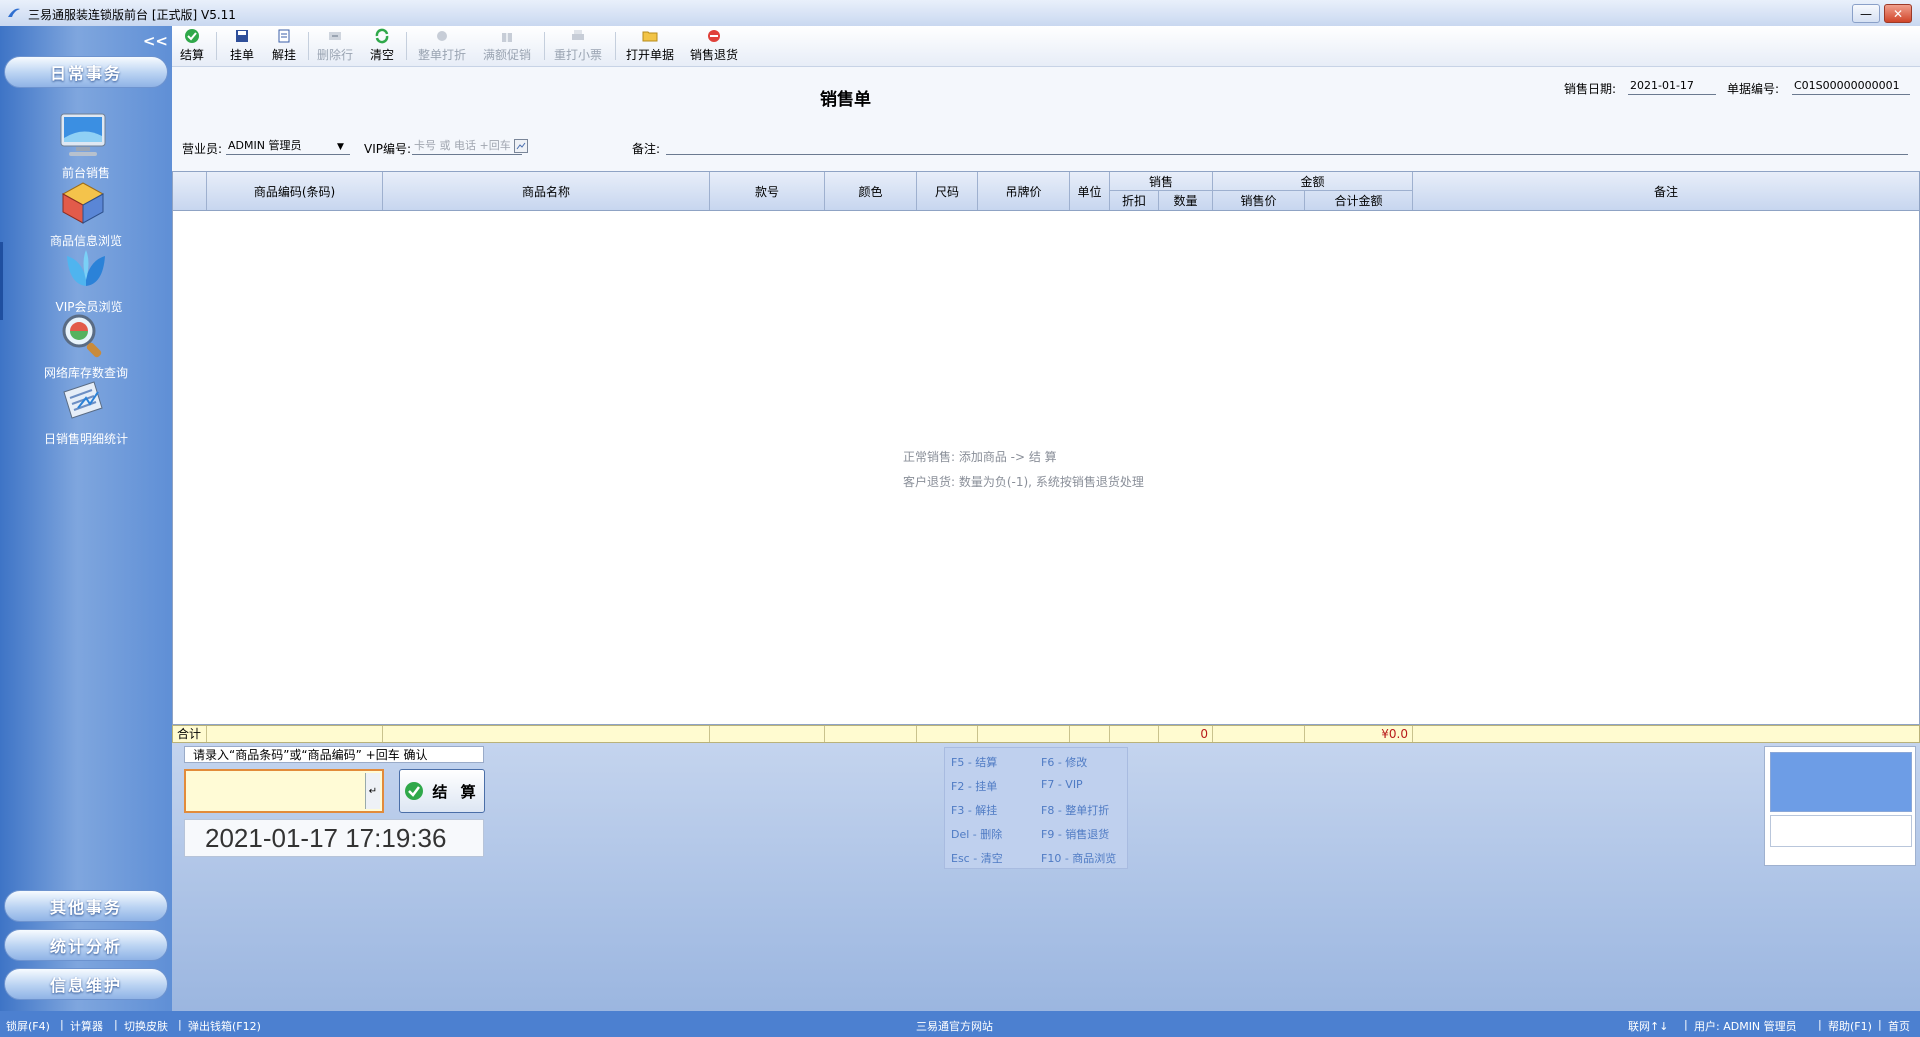  I want to click on collapse-sidebar-button: <<, so click(155, 41).